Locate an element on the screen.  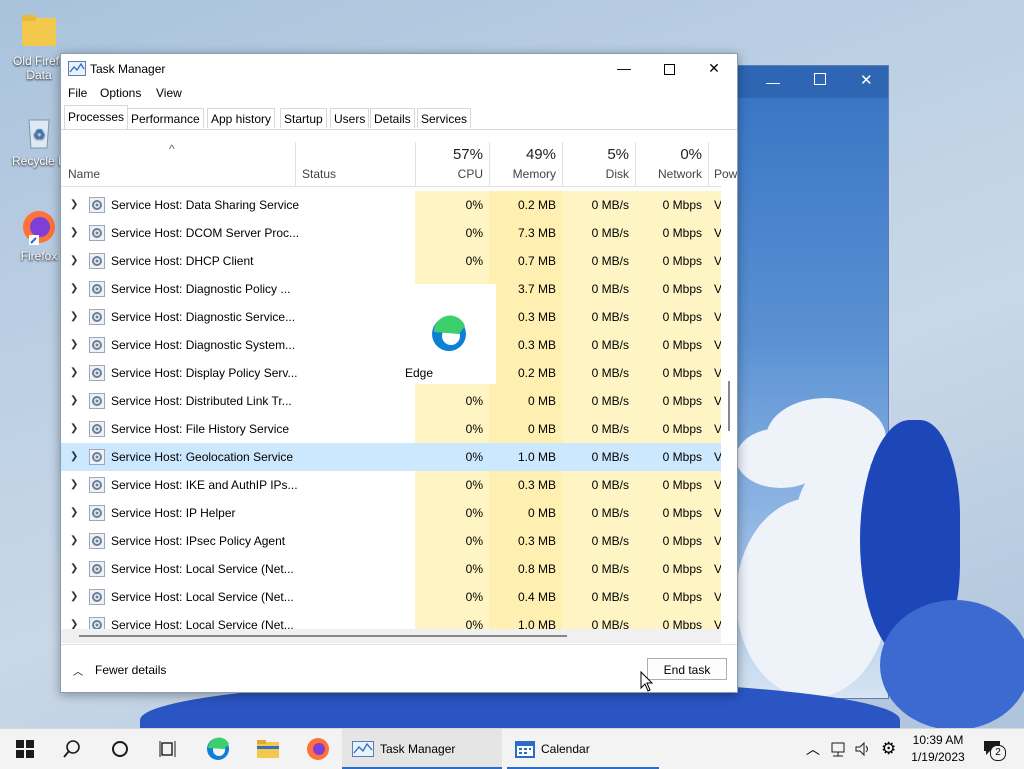
footer: ︿ Fewer details End task is located at coordinates (399, 668).